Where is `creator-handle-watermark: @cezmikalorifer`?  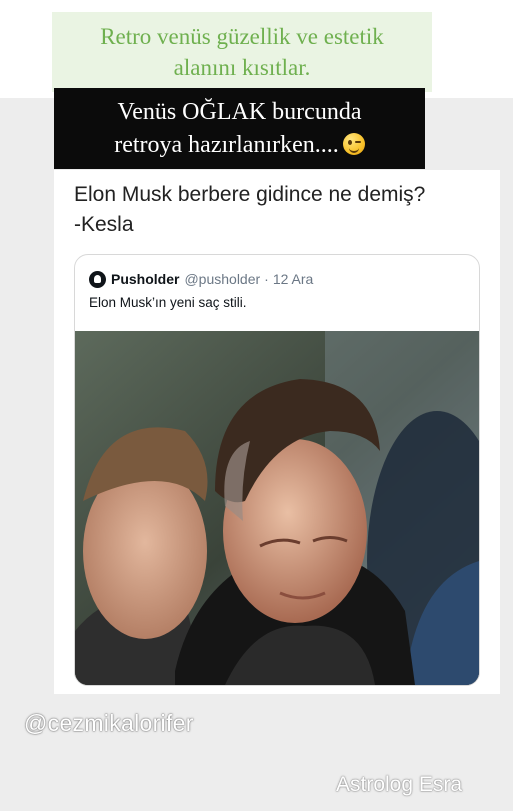 creator-handle-watermark: @cezmikalorifer is located at coordinates (109, 723).